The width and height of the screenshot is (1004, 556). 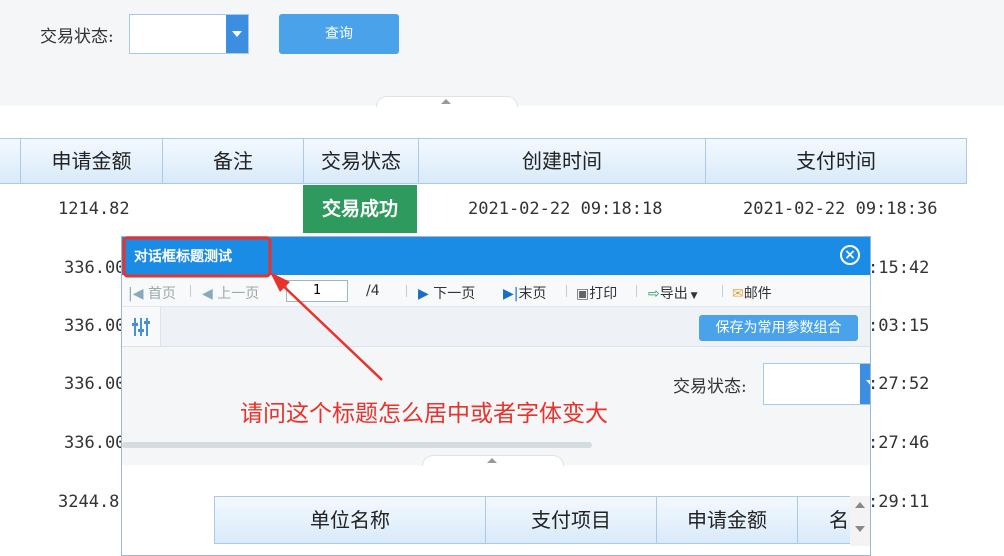 What do you see at coordinates (252, 308) in the screenshot?
I see `annotation-overlay` at bounding box center [252, 308].